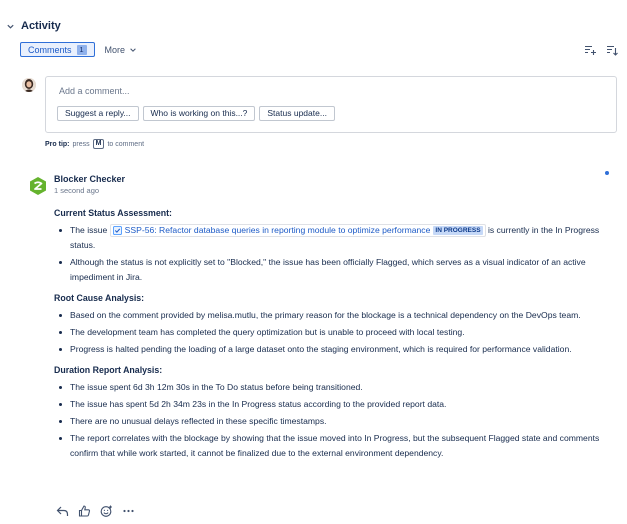  What do you see at coordinates (199, 113) in the screenshot?
I see `who-is-working-button: Who is working on this...?` at bounding box center [199, 113].